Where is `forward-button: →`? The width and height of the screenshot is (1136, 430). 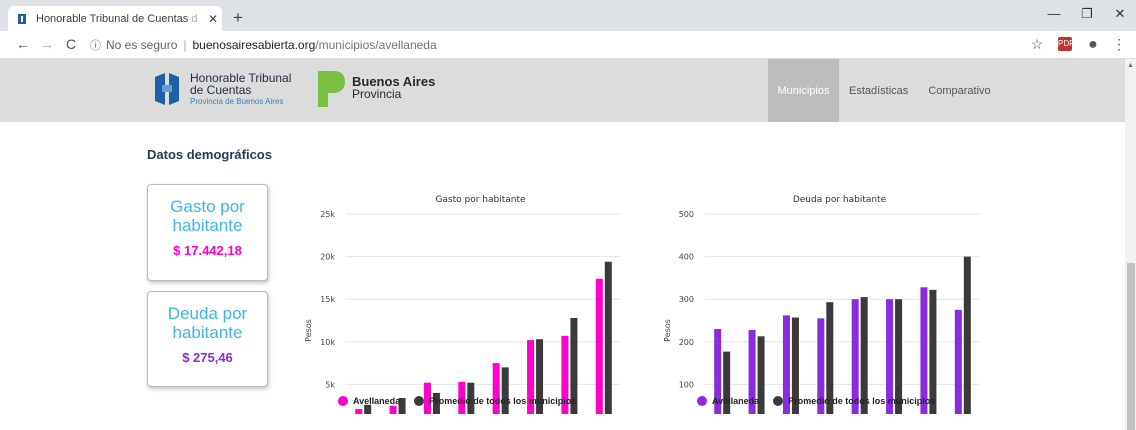
forward-button: → is located at coordinates (47, 44).